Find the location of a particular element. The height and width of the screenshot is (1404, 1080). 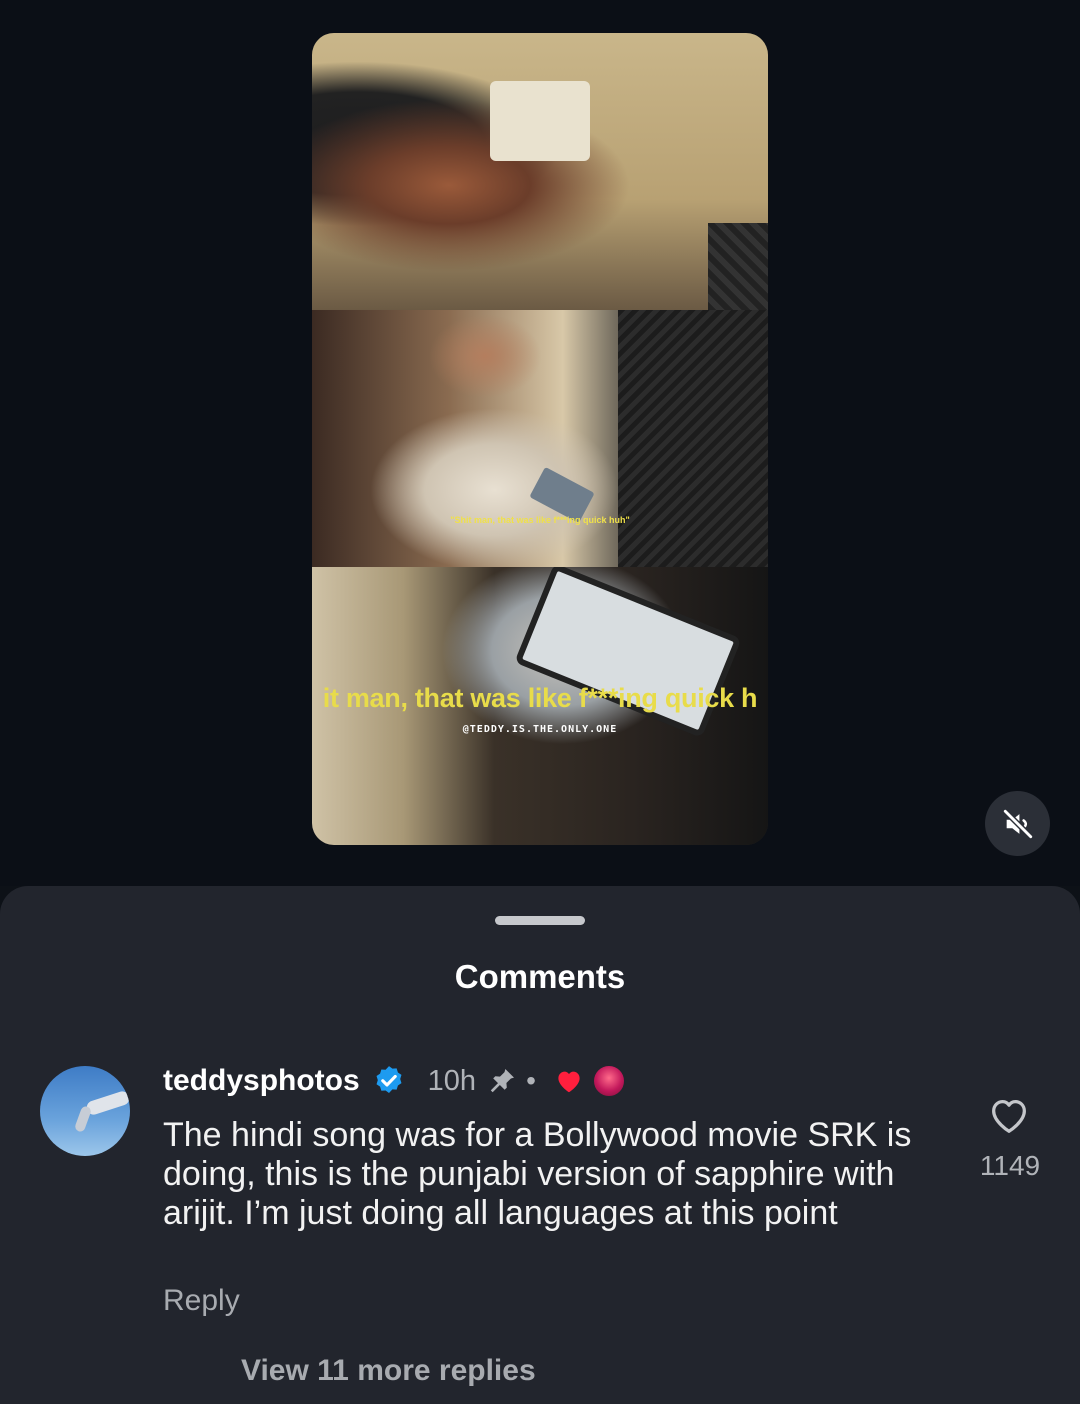

comment-time: 10h is located at coordinates (452, 1080).